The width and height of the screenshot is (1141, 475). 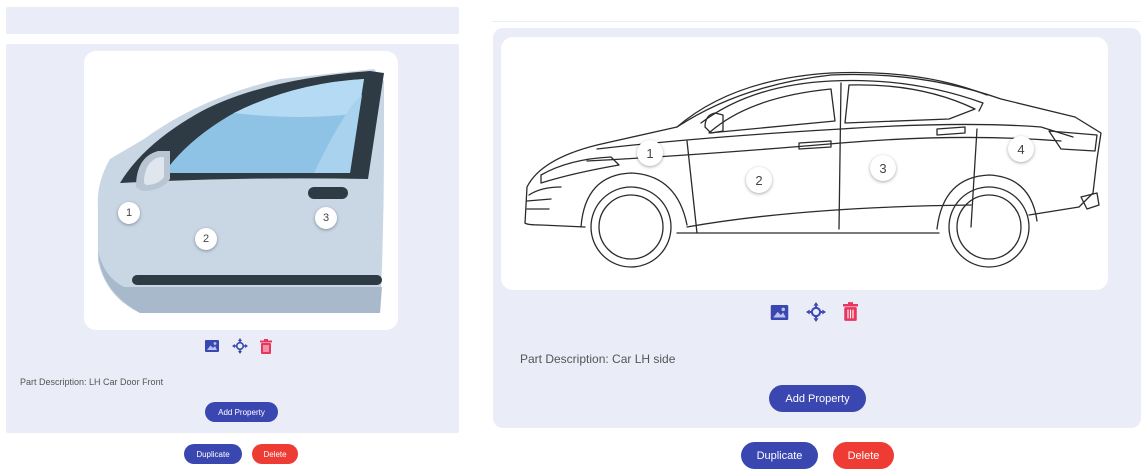 I want to click on part-description: Part Description: LH Car Door Front, so click(x=92, y=382).